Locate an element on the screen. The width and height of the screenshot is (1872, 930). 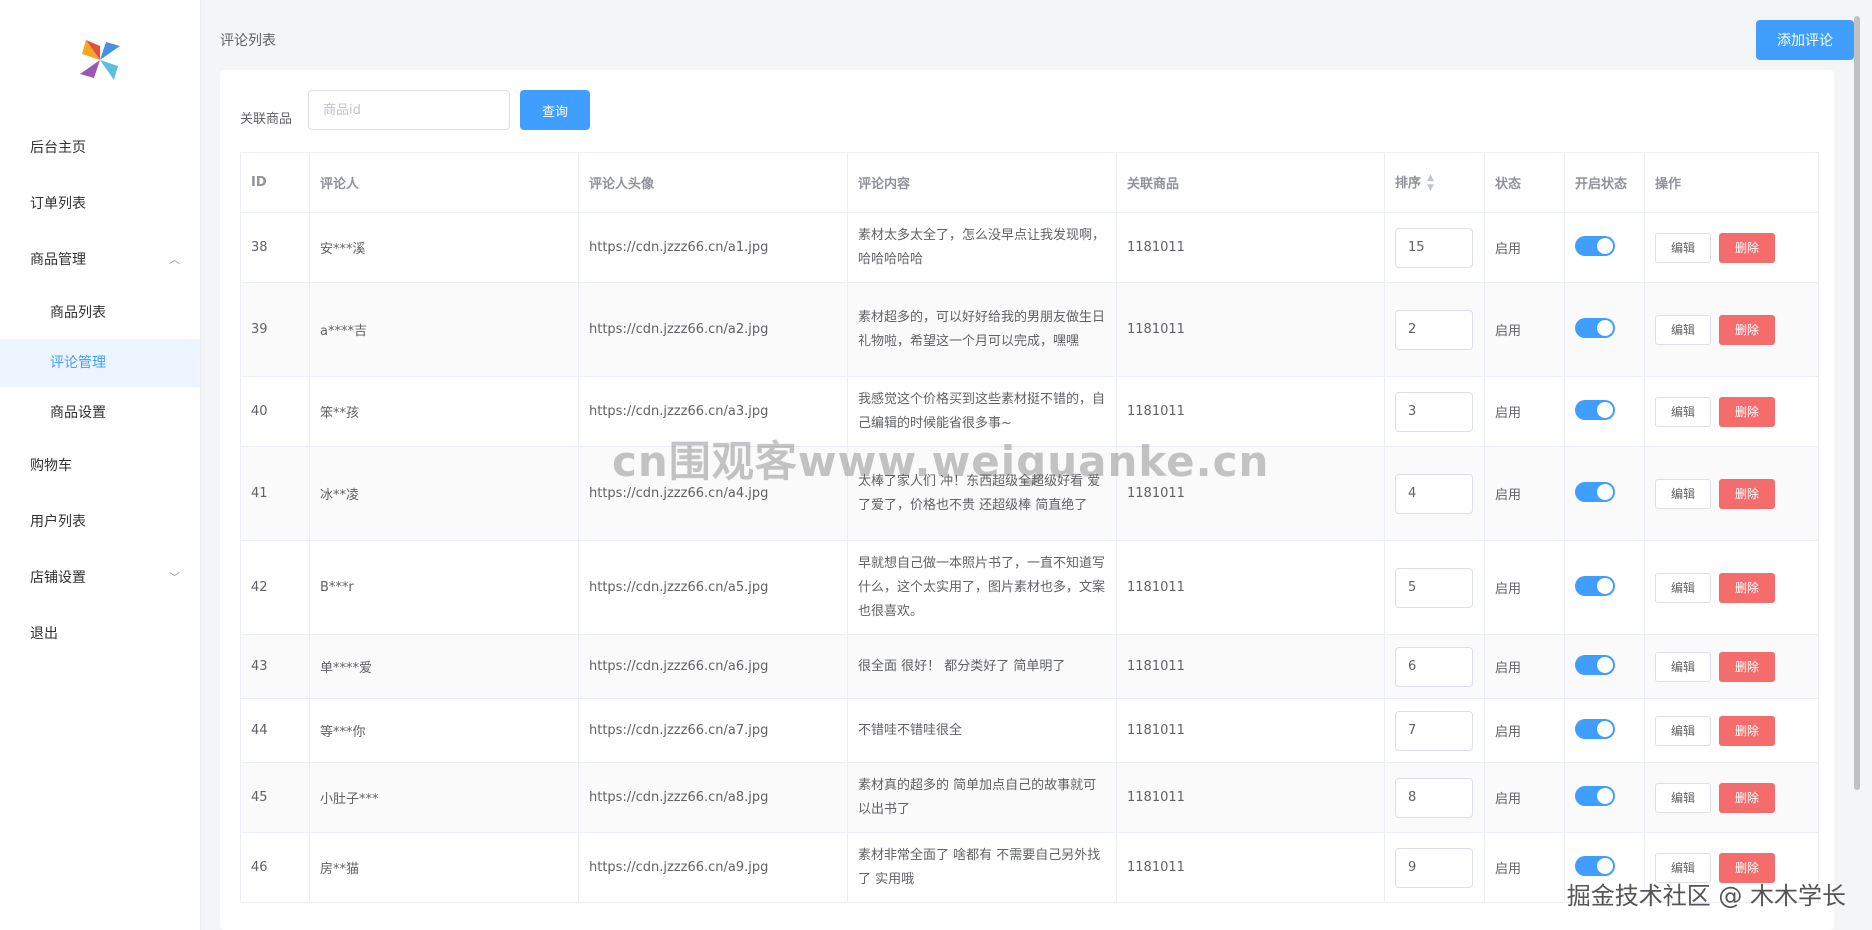
row-id: 46 is located at coordinates (275, 867).